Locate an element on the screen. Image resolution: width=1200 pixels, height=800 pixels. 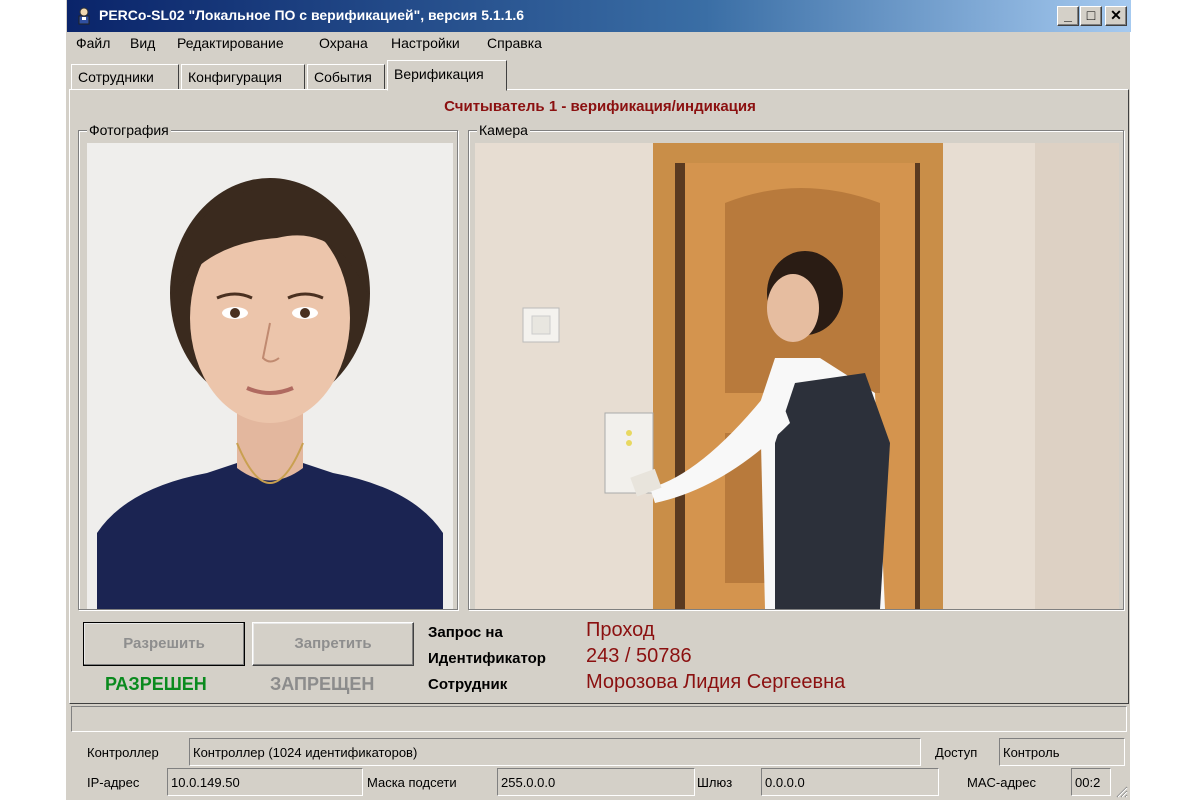
employee-label: Сотрудник is located at coordinates (468, 684).